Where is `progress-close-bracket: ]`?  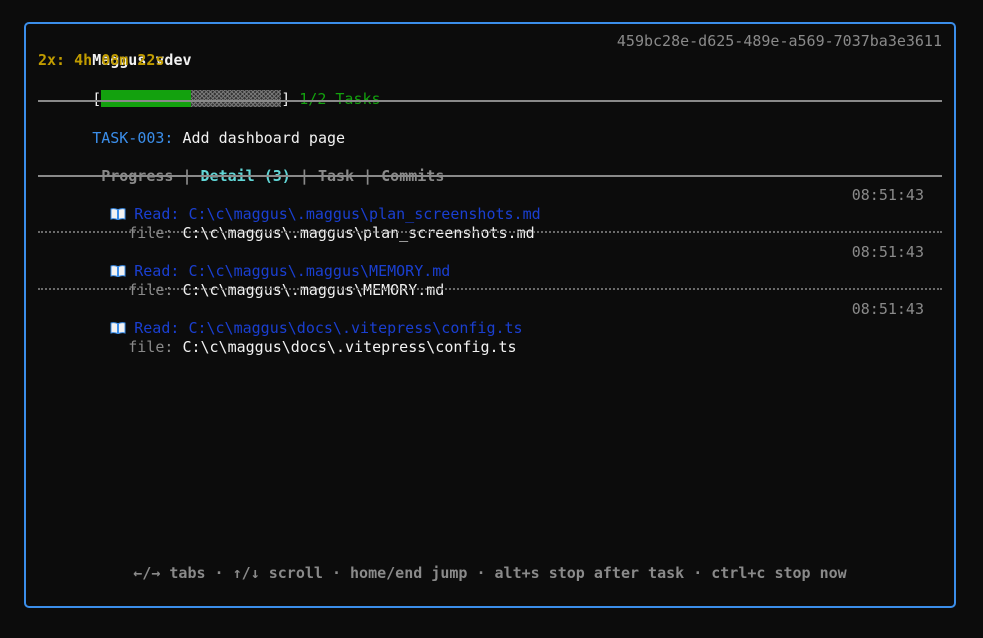 progress-close-bracket: ] is located at coordinates (286, 99).